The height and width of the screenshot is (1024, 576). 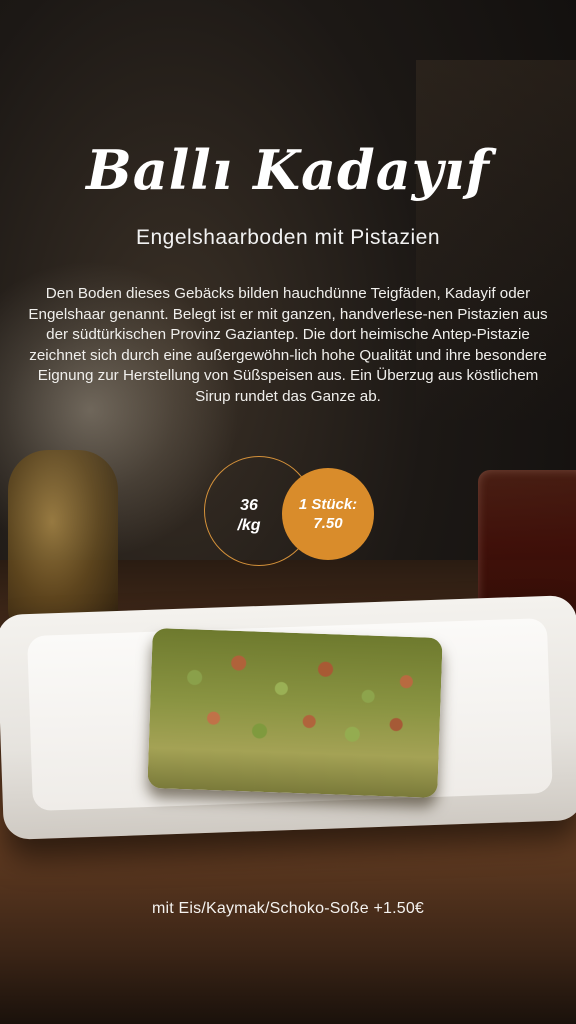 I want to click on price-per-piece: 1 Stück: 7.50, so click(x=328, y=514).